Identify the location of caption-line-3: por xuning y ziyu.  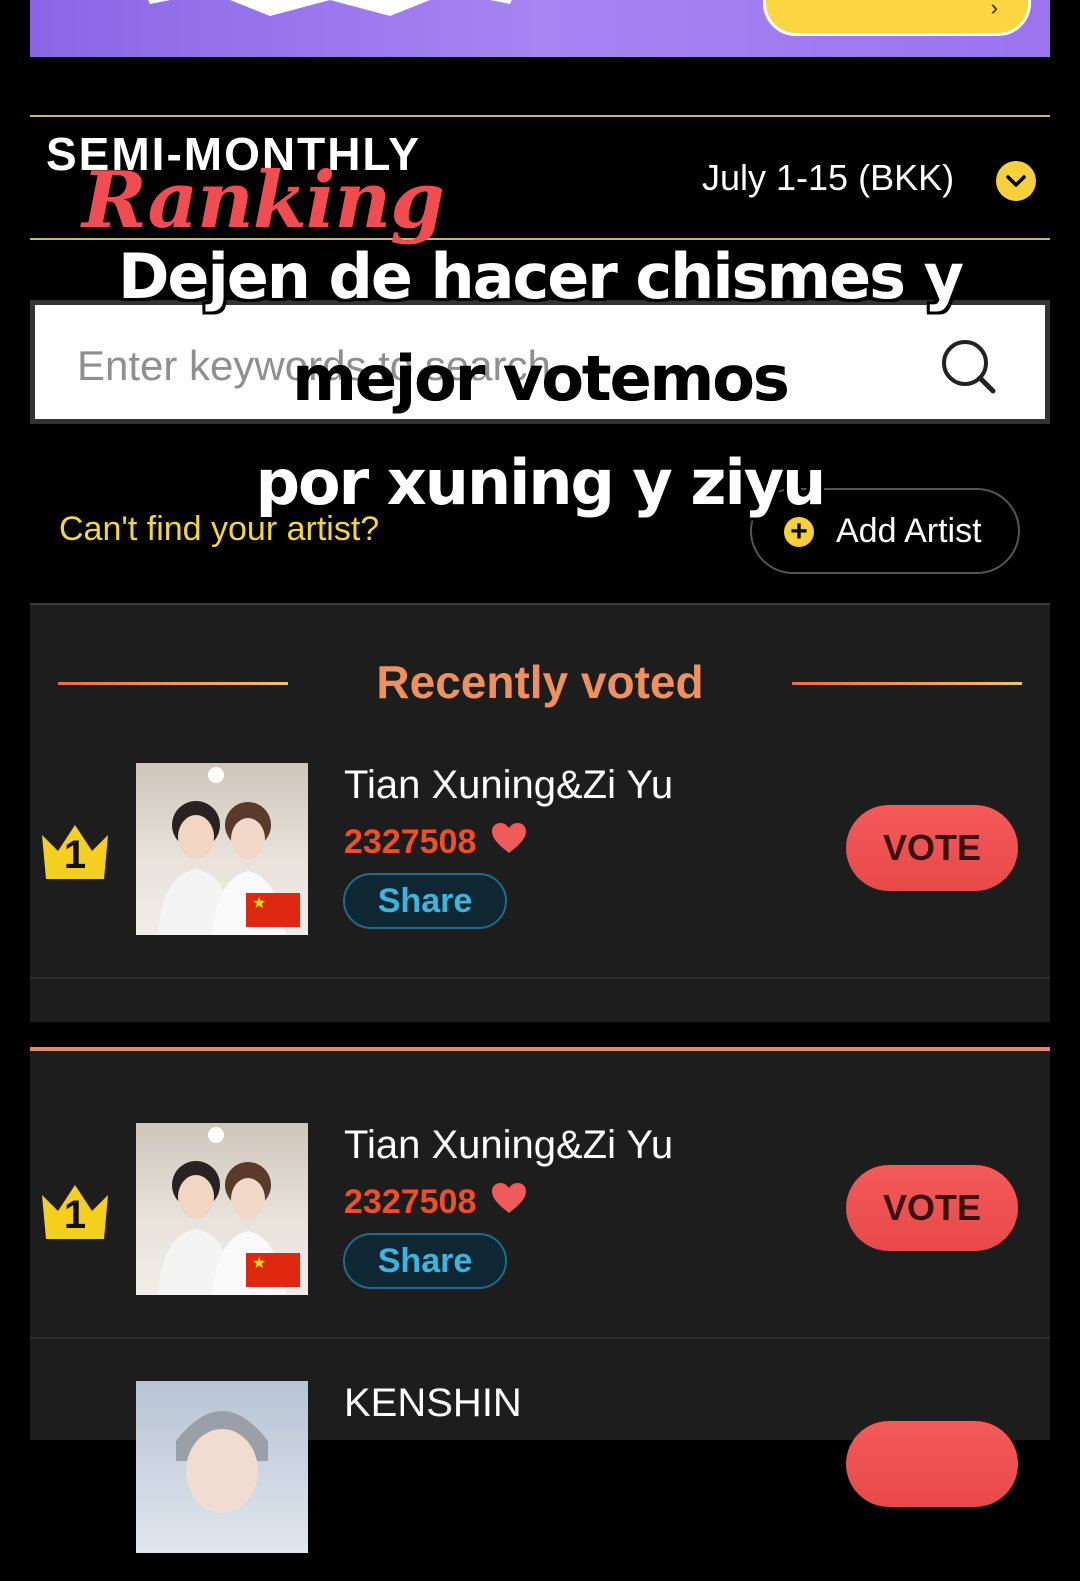
(541, 482).